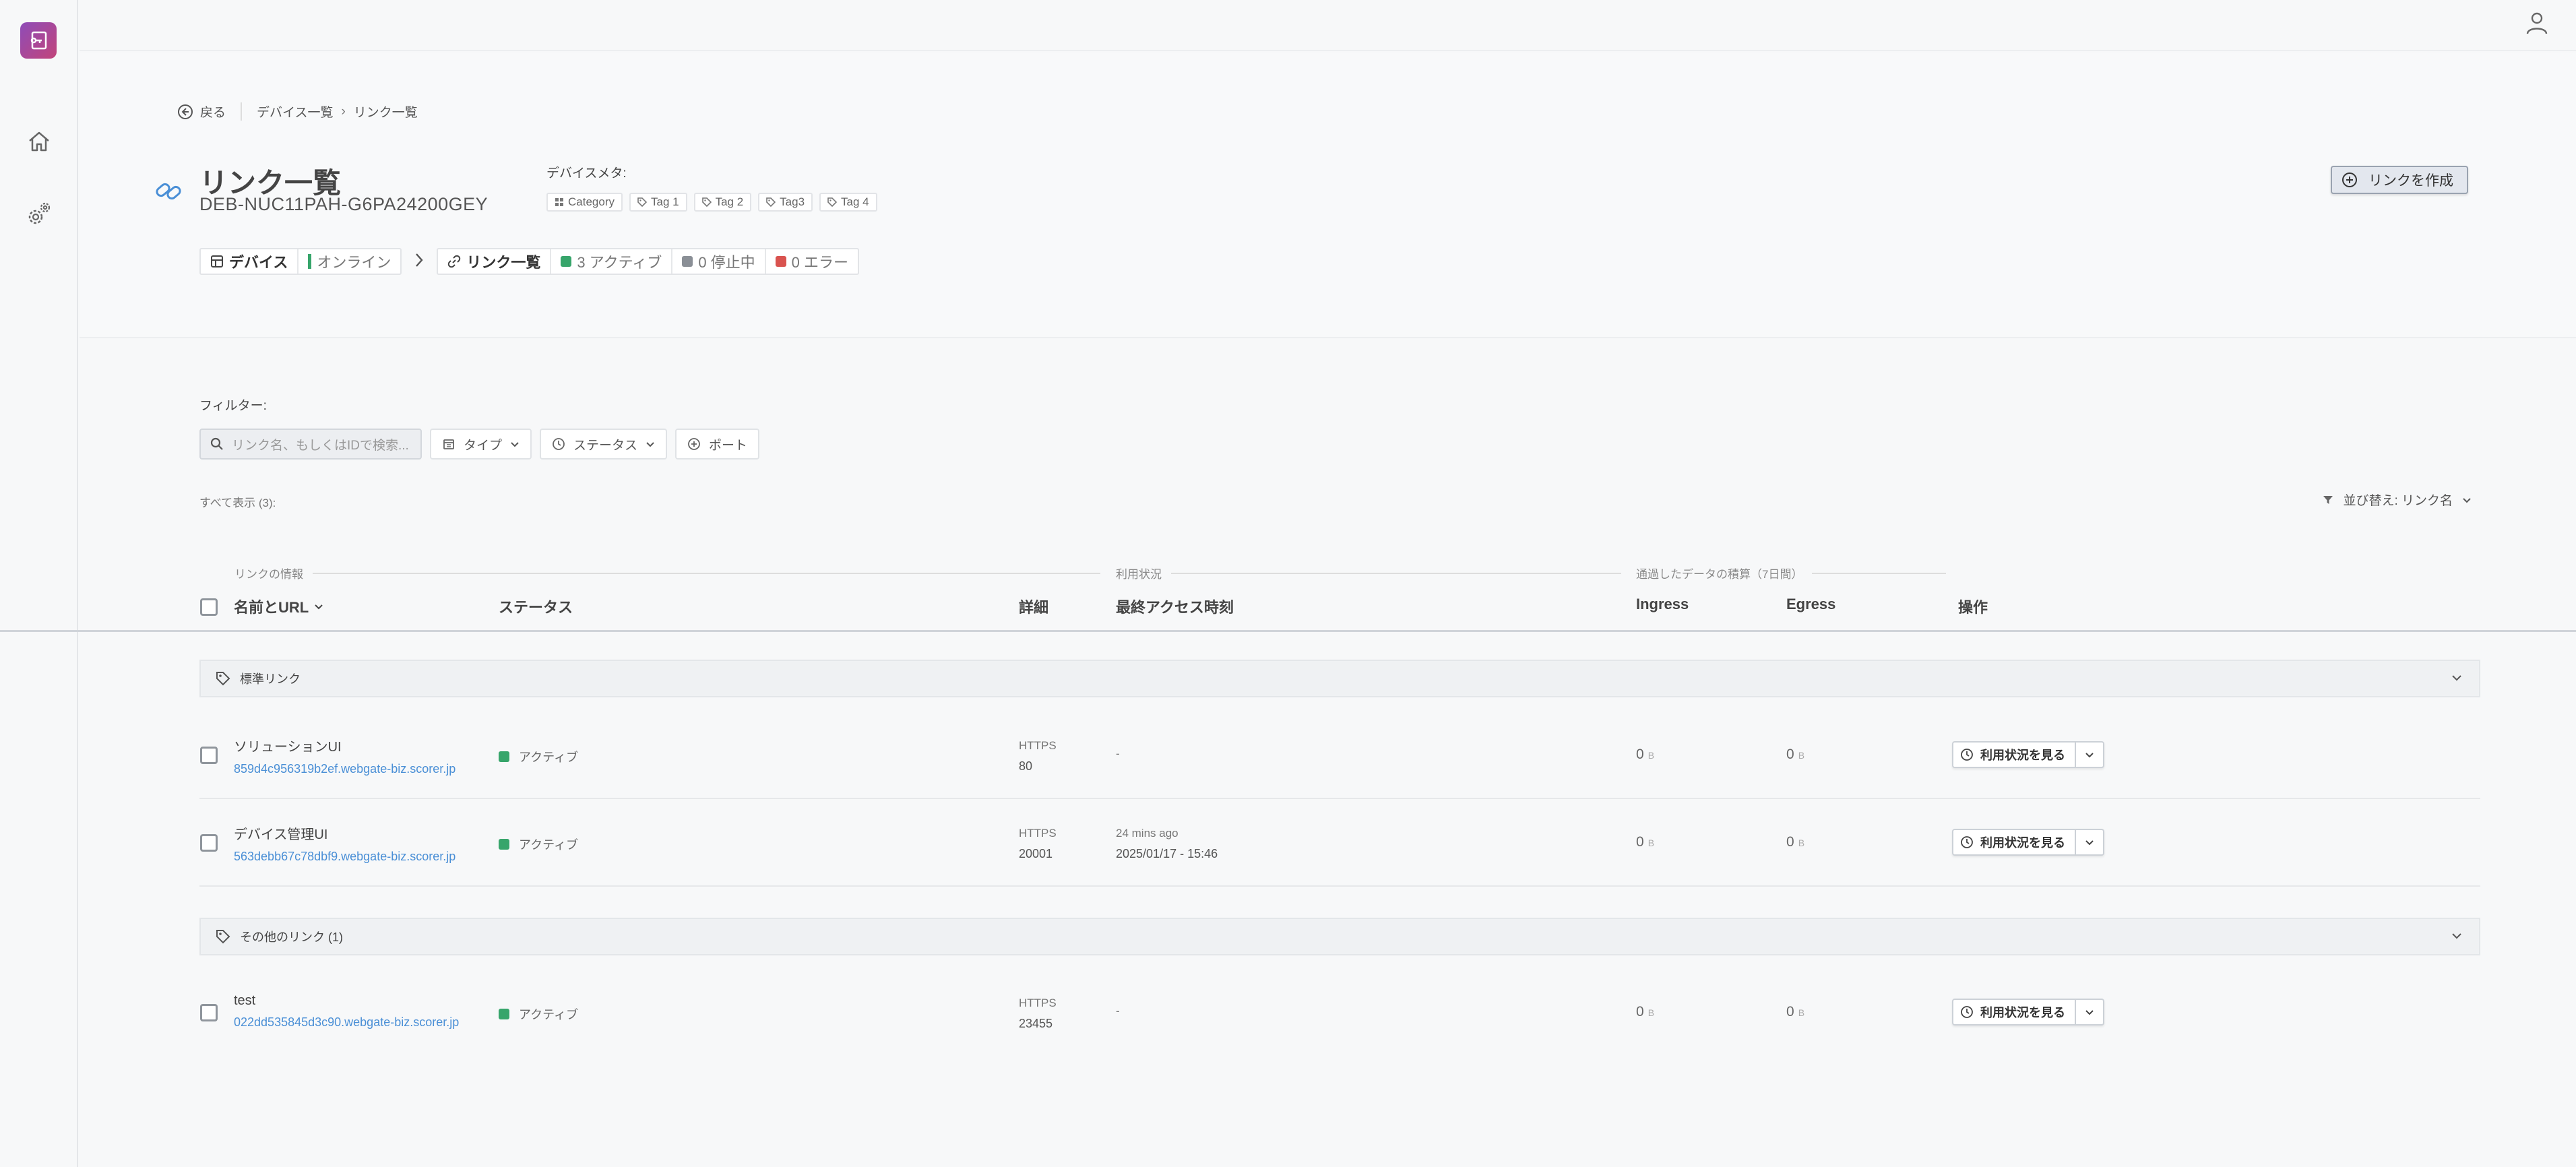  What do you see at coordinates (1328, 25) in the screenshot?
I see `top-bar` at bounding box center [1328, 25].